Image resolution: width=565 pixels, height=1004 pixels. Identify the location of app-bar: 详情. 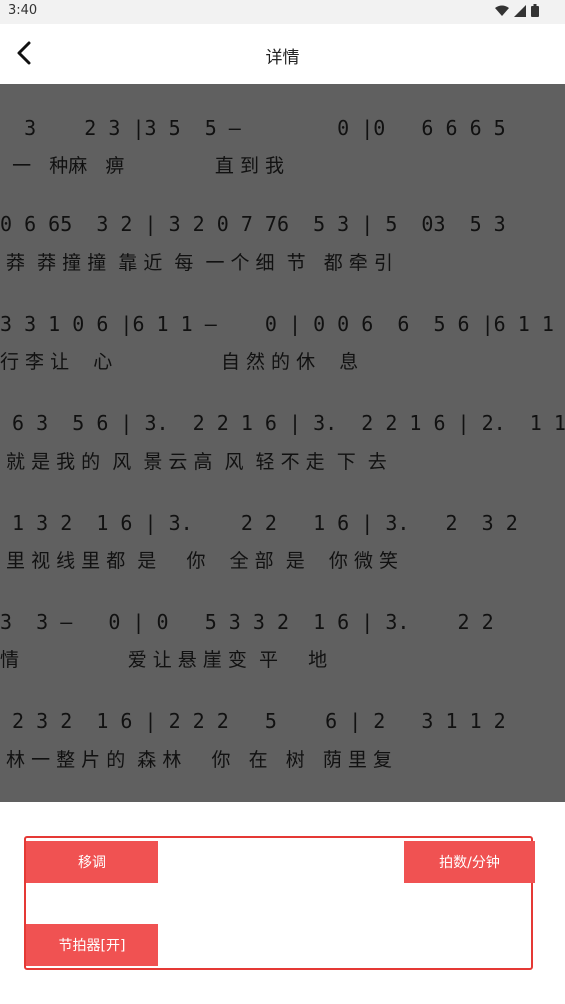
(282, 54).